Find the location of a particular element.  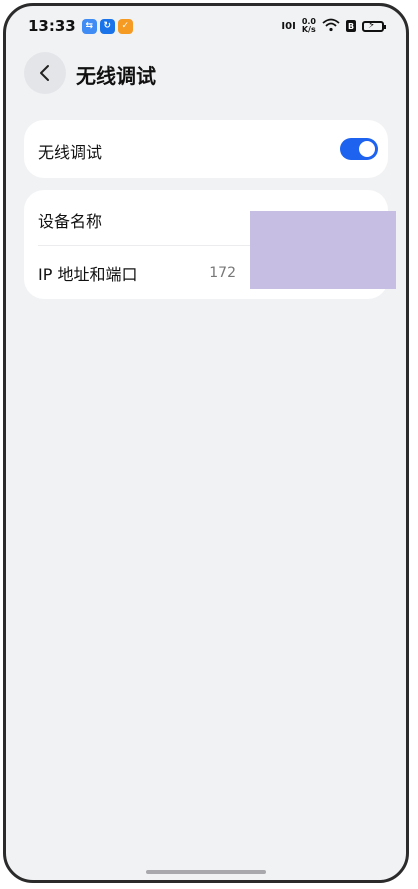

battery-icon: ⚡ is located at coordinates (374, 26).